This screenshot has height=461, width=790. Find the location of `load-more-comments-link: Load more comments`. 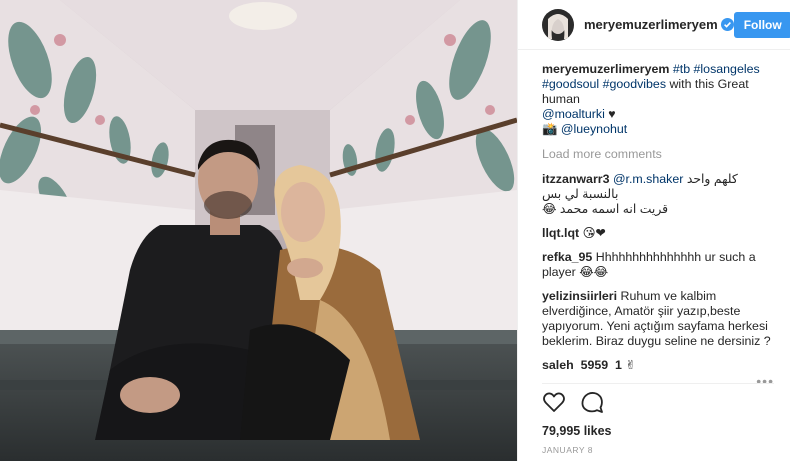

load-more-comments-link: Load more comments is located at coordinates (658, 154).